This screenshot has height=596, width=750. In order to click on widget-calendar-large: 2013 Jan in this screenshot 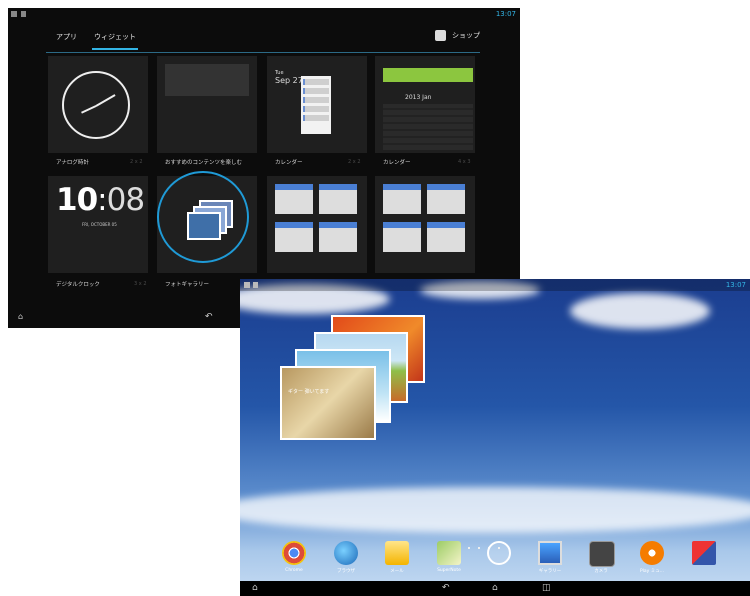, I will do `click(425, 104)`.